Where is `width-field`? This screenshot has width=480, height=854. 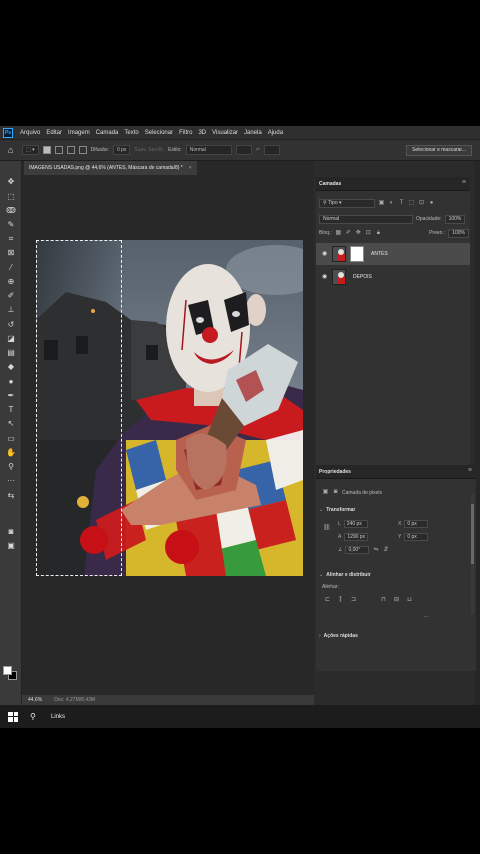
width-field is located at coordinates (243, 150).